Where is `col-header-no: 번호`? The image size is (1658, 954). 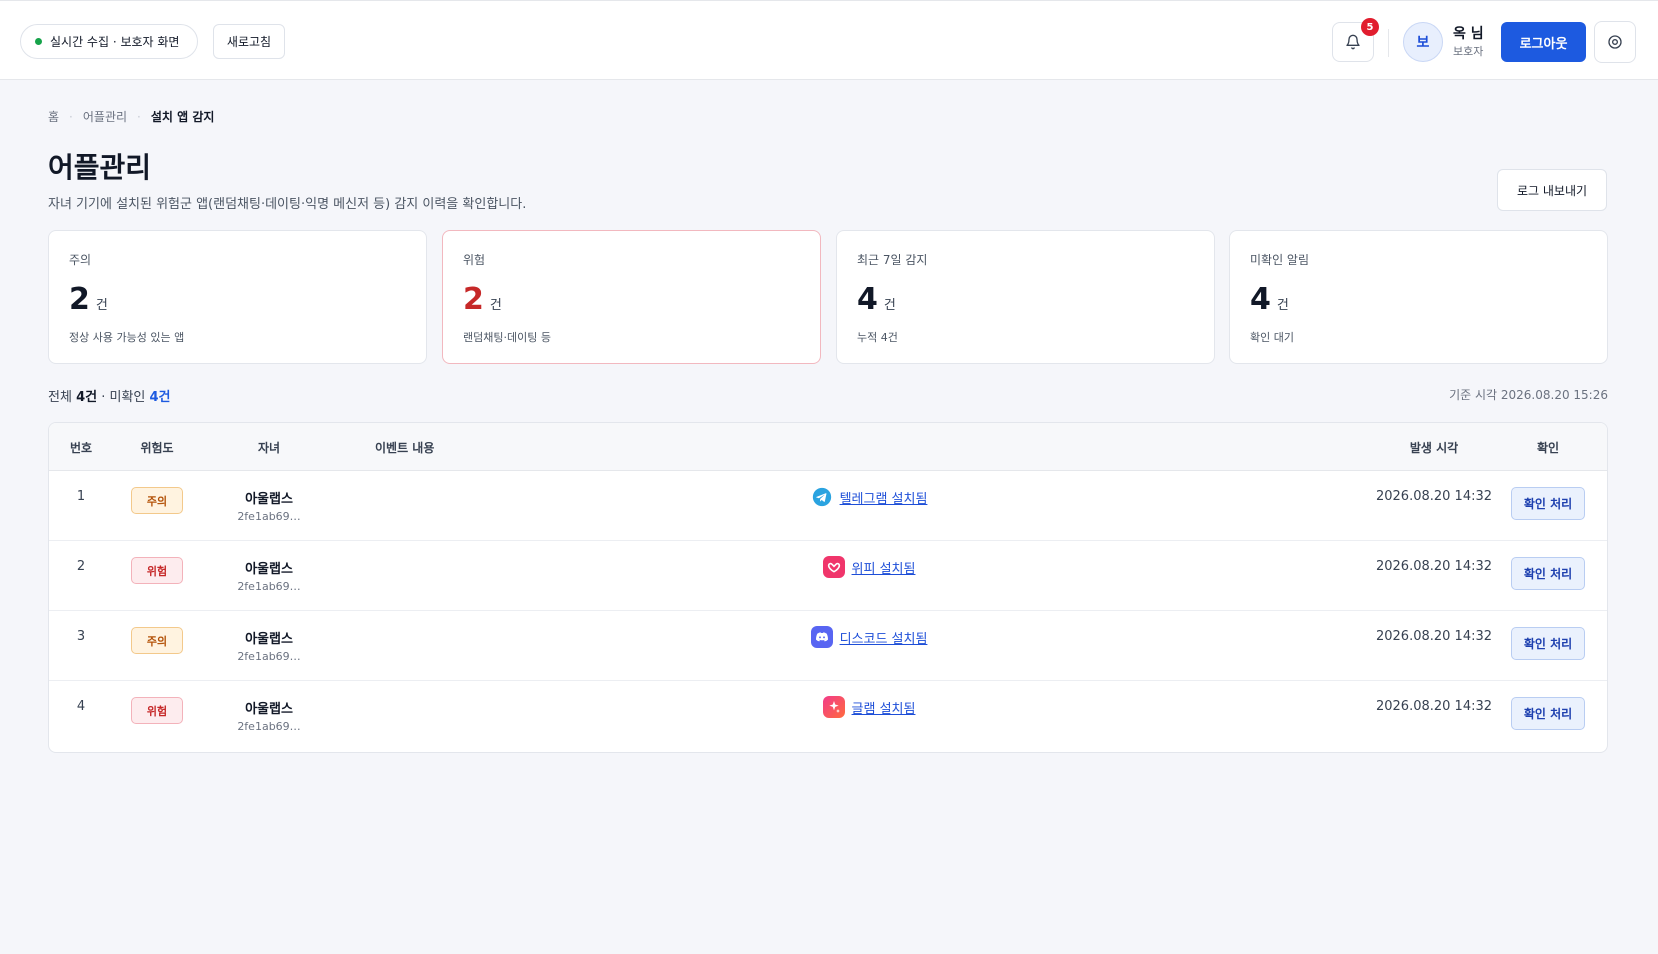
col-header-no: 번호 is located at coordinates (81, 447).